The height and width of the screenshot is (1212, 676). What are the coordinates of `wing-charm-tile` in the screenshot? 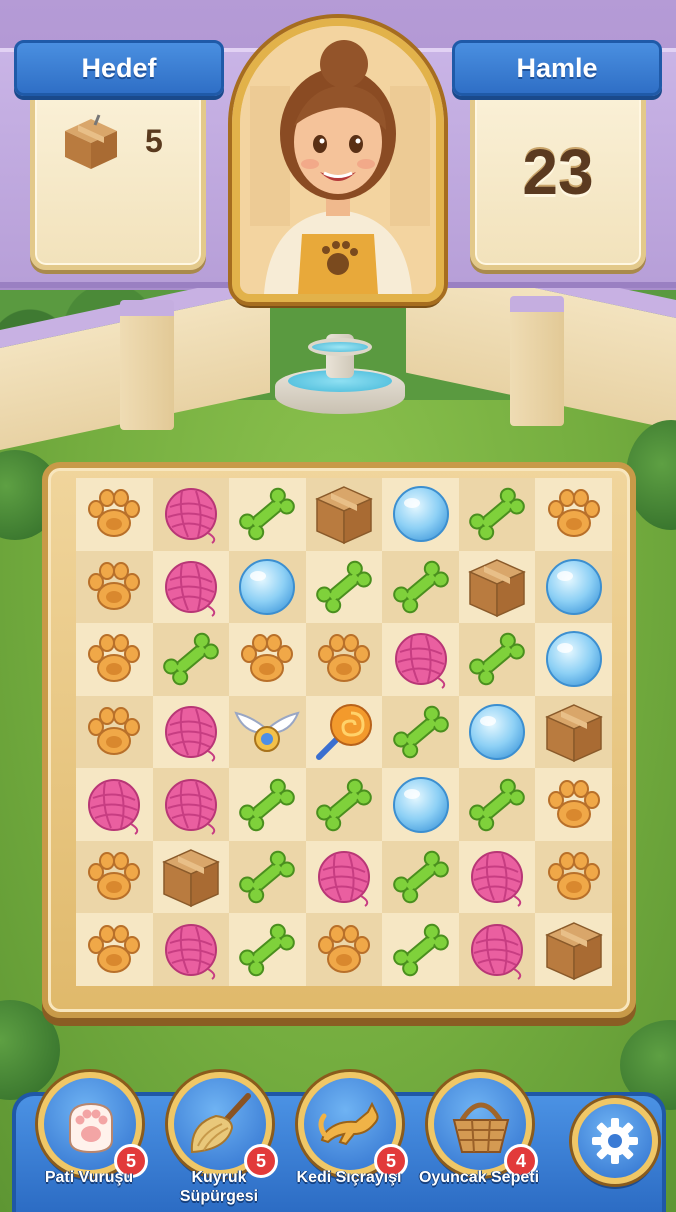 It's located at (267, 732).